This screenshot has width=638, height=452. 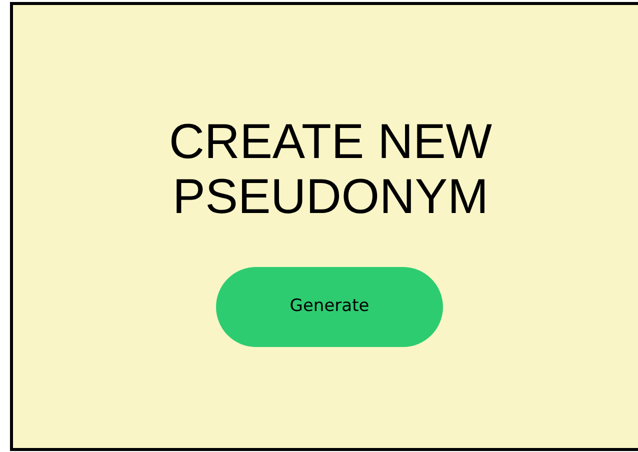 I want to click on generate-button: Generate, so click(x=329, y=307).